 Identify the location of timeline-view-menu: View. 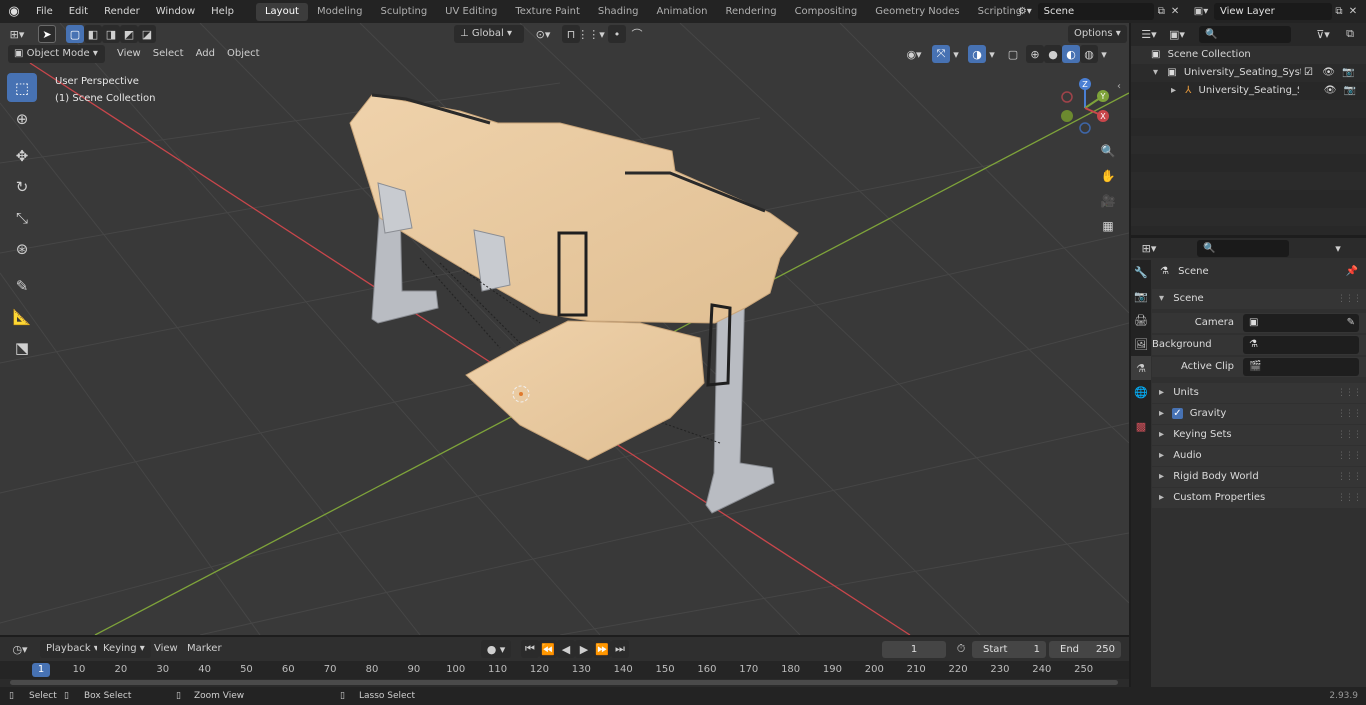
(166, 649).